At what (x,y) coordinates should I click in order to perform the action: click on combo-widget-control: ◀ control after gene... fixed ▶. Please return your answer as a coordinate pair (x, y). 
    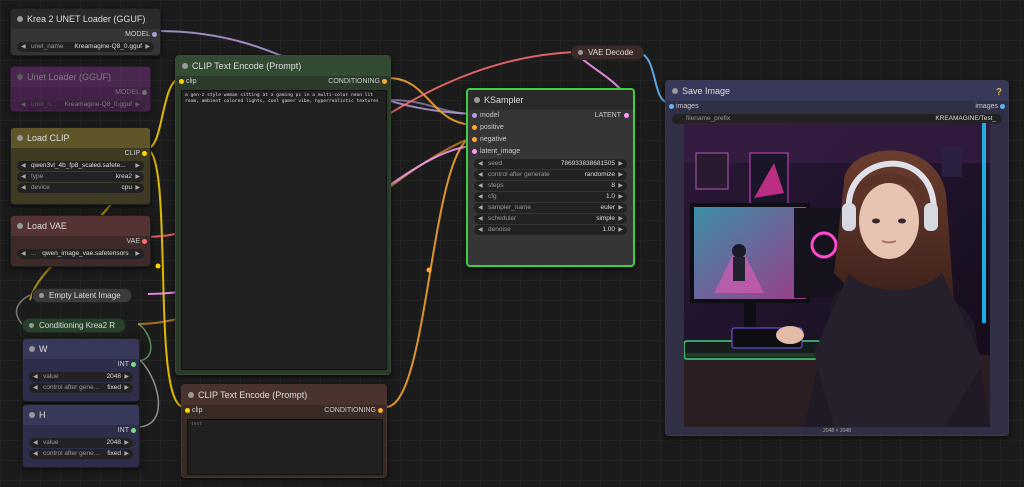
    Looking at the image, I should click on (81, 388).